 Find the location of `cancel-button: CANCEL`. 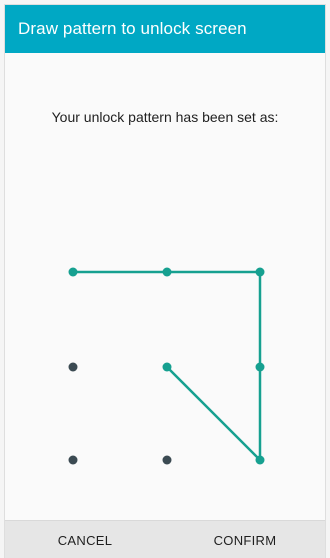

cancel-button: CANCEL is located at coordinates (85, 539).